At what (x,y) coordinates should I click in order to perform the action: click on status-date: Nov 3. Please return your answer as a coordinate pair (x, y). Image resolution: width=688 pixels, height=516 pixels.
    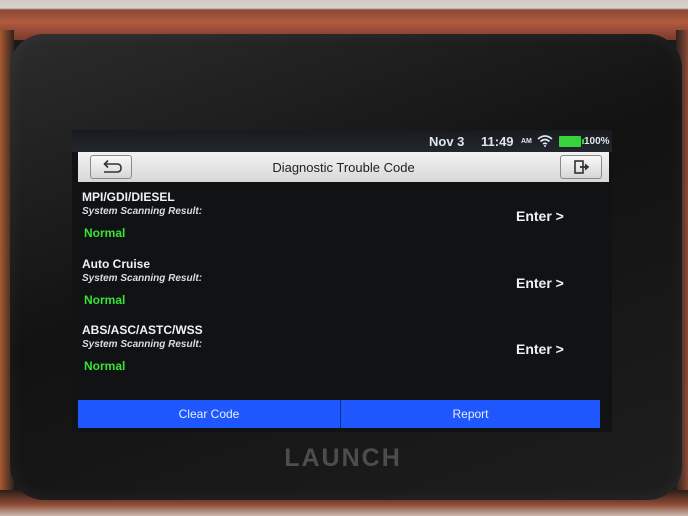
    Looking at the image, I should click on (447, 141).